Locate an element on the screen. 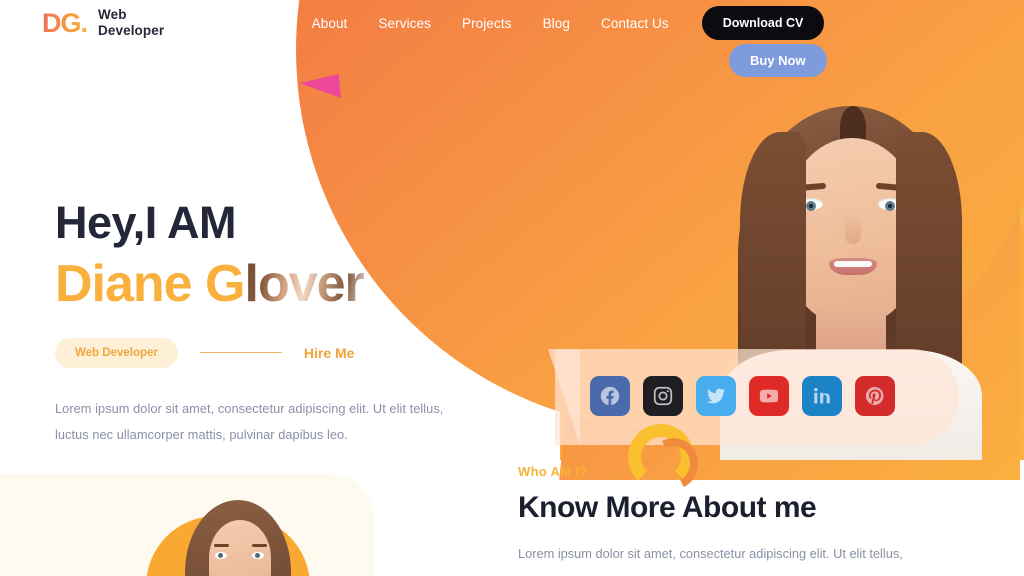 The height and width of the screenshot is (576, 1024). social-links is located at coordinates (742, 396).